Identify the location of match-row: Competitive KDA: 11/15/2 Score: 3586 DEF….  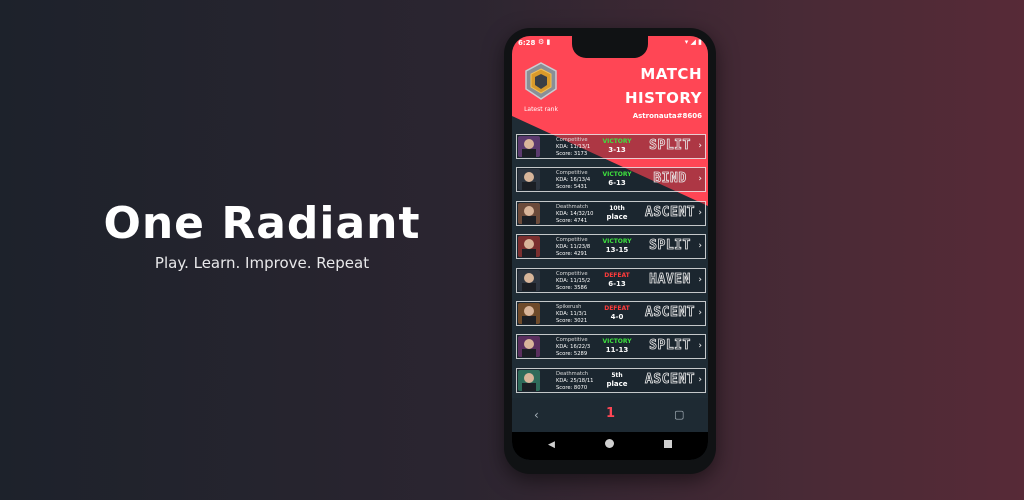
(611, 280).